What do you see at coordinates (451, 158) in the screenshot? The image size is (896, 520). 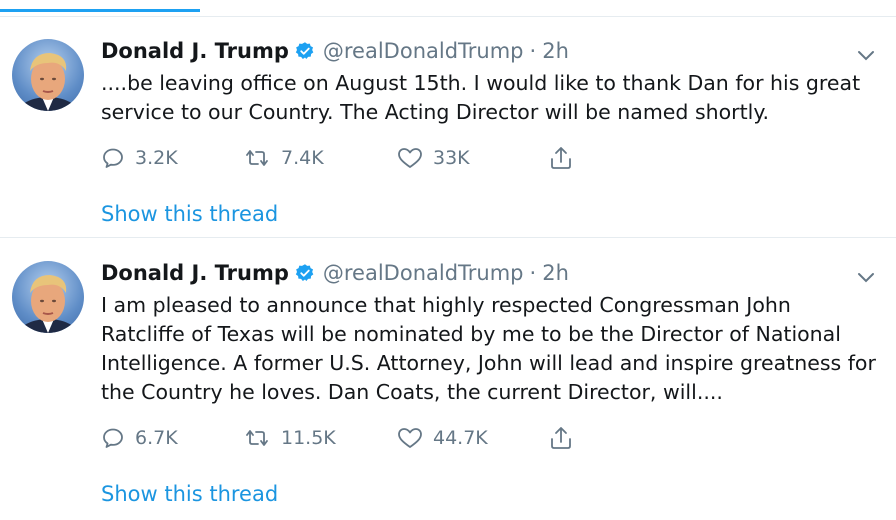 I see `like-count: 33K` at bounding box center [451, 158].